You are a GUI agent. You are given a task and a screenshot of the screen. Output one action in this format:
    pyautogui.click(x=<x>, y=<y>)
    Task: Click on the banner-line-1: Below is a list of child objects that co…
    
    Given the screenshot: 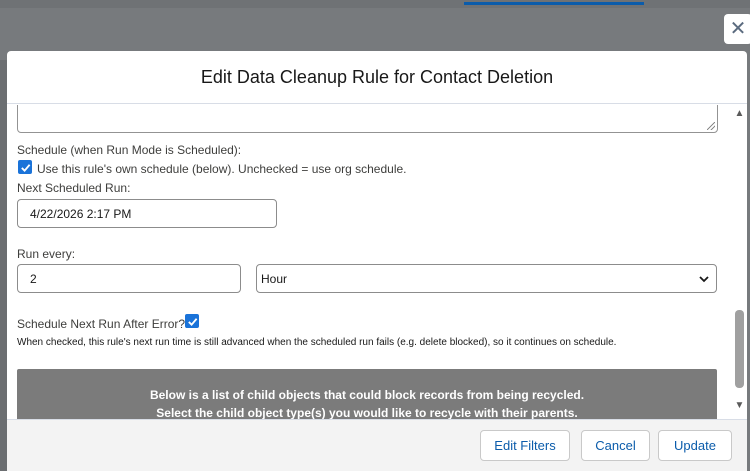 What is the action you would take?
    pyautogui.click(x=367, y=395)
    